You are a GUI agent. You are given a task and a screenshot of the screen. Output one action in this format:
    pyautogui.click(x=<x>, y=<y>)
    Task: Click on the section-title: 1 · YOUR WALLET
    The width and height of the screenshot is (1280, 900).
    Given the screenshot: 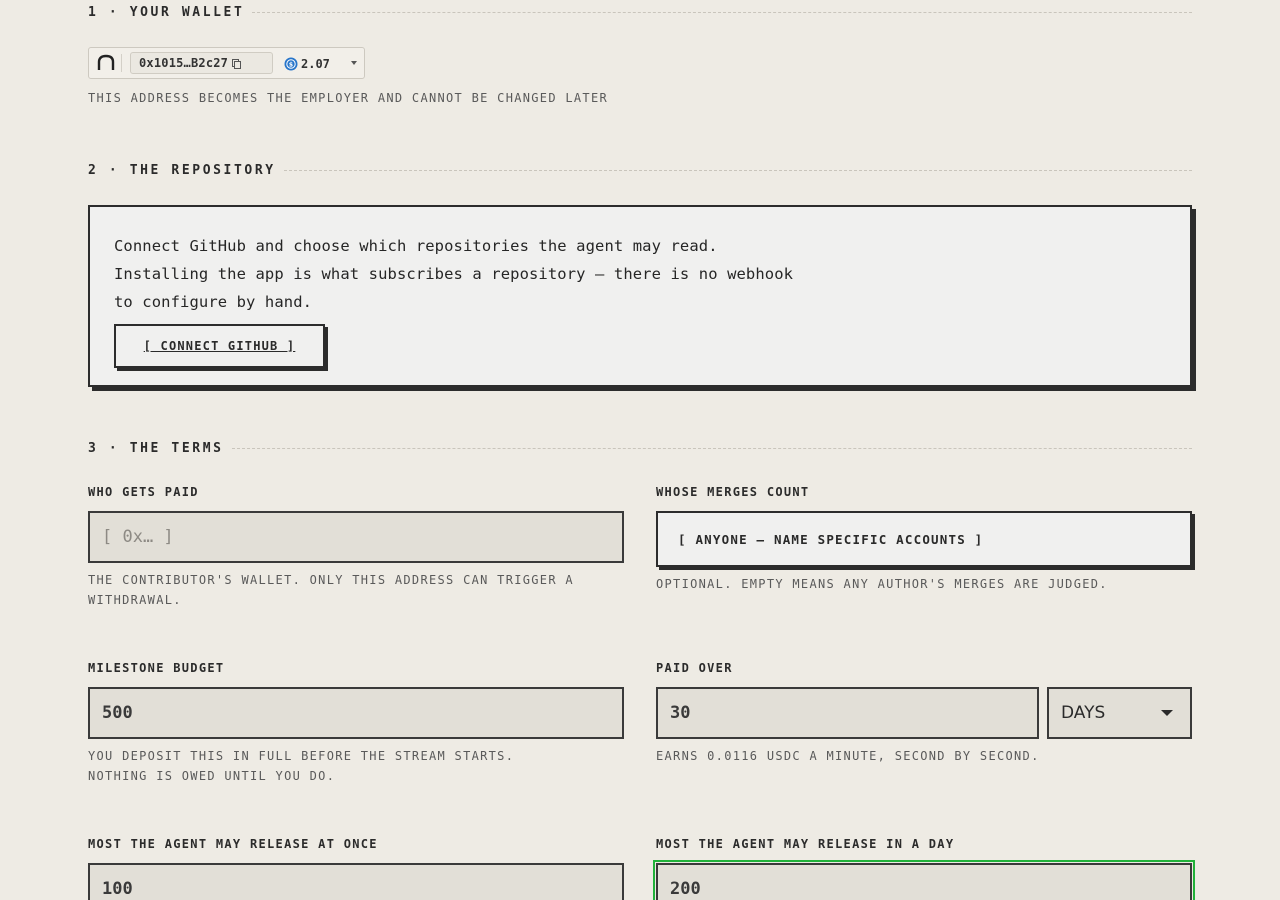 What is the action you would take?
    pyautogui.click(x=166, y=12)
    